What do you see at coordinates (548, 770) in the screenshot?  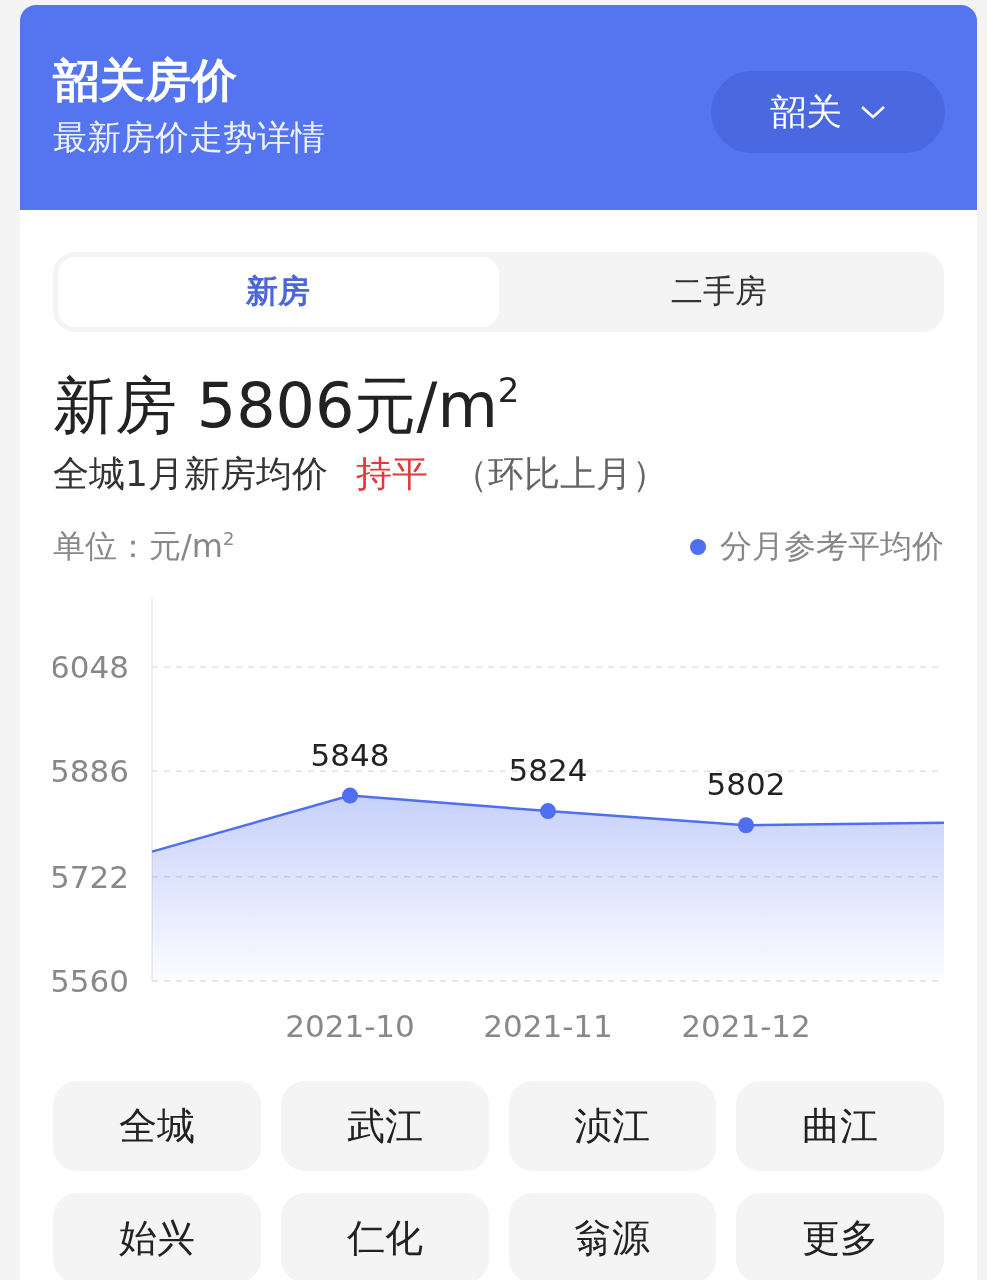 I see `value-label: 5824` at bounding box center [548, 770].